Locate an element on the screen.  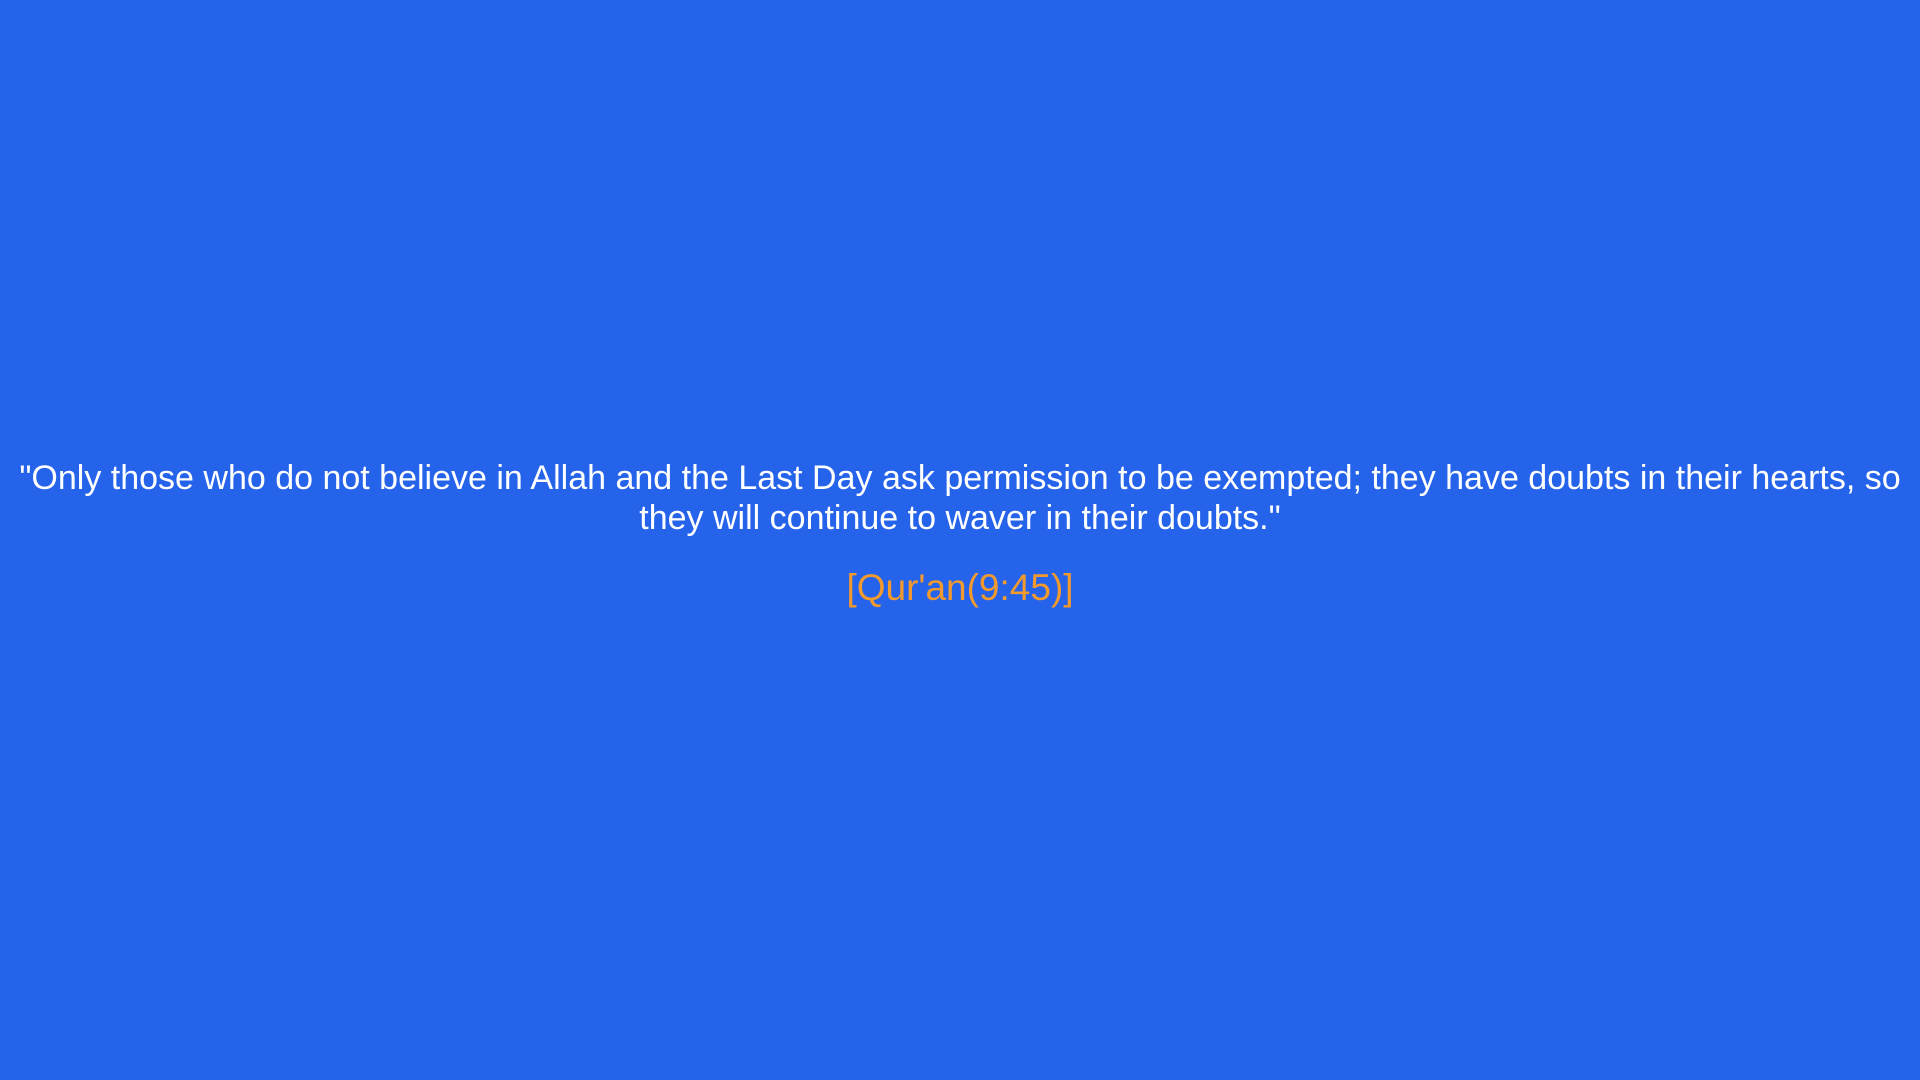
quote-citation: [Qur'an(9:45)] is located at coordinates (960, 587).